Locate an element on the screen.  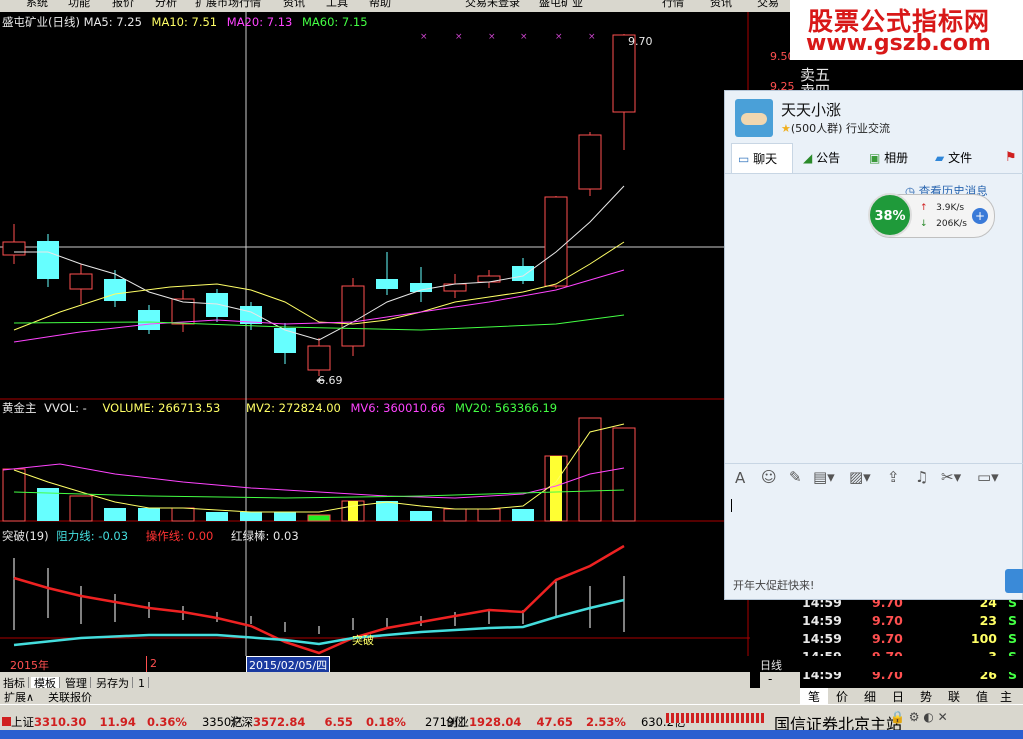
market-bar is located at coordinates (716, 718).